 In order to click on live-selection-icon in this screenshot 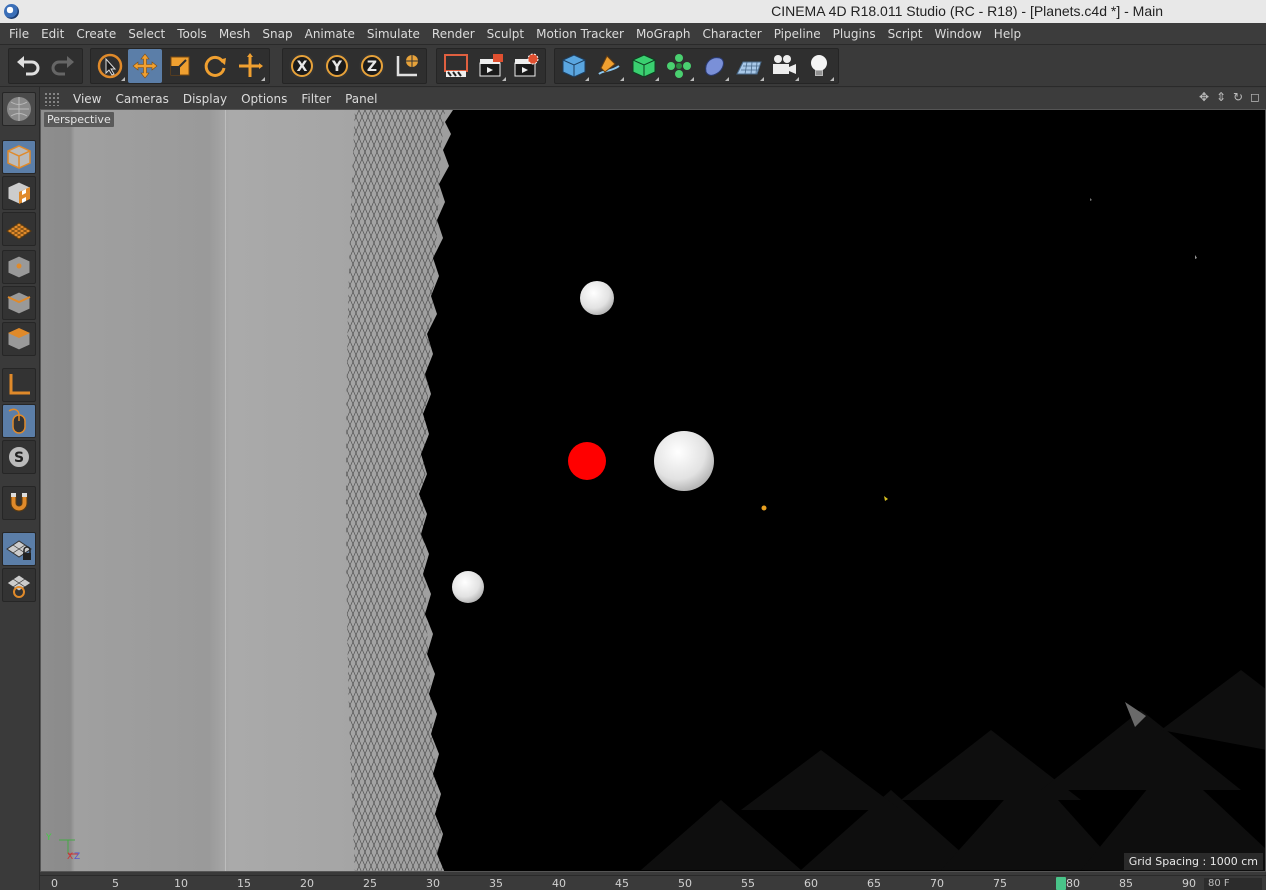, I will do `click(110, 66)`.